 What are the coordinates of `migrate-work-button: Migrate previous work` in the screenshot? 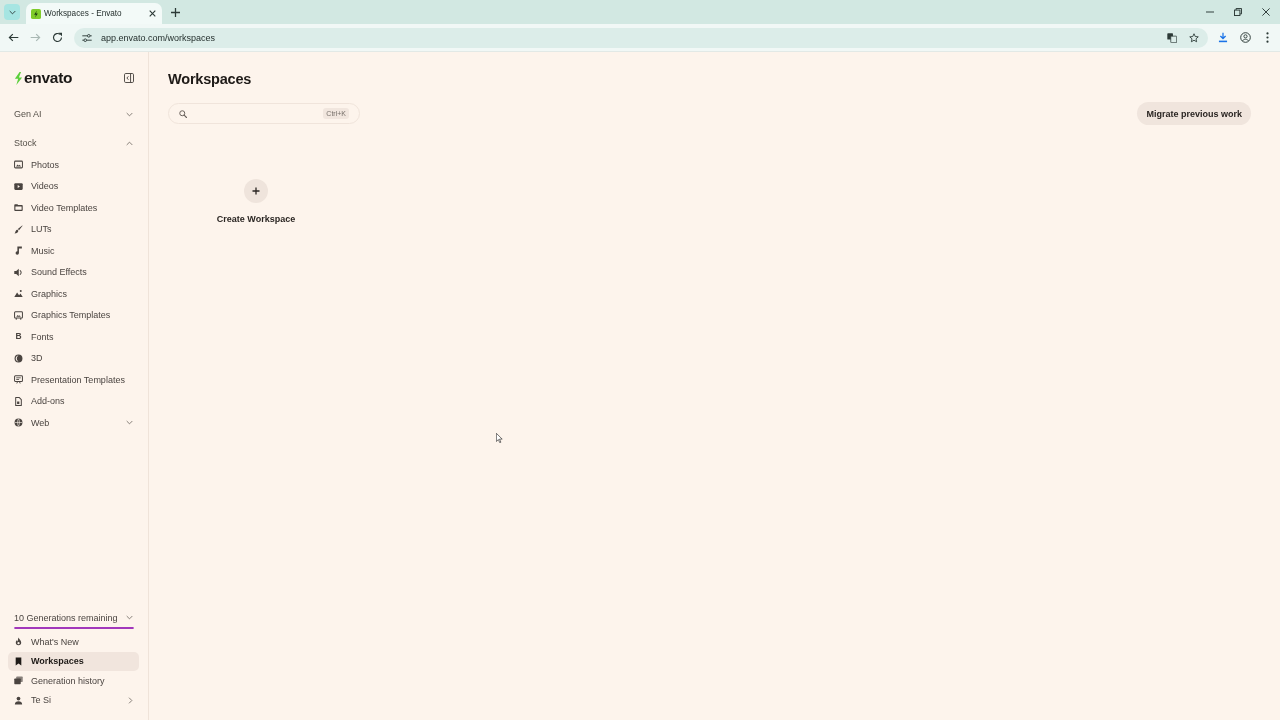 It's located at (1194, 113).